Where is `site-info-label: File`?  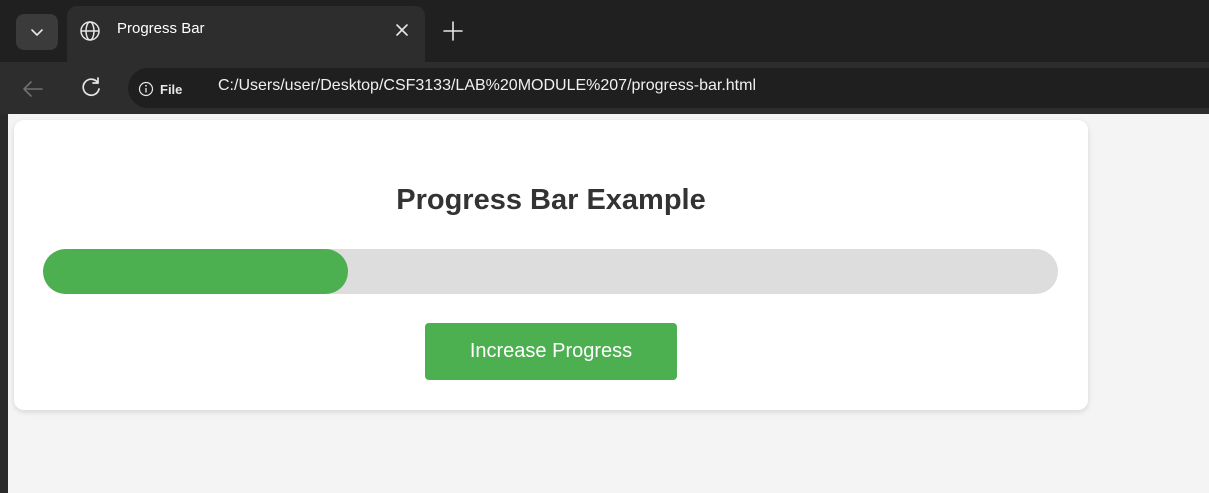 site-info-label: File is located at coordinates (171, 89).